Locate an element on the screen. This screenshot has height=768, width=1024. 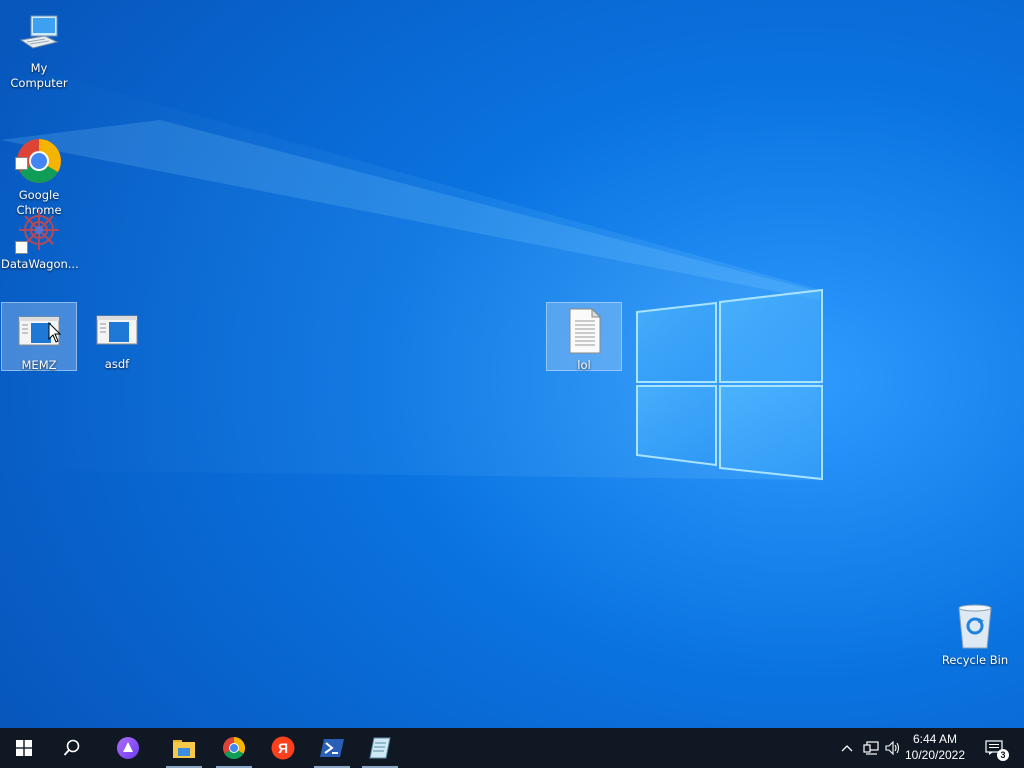
mouse-cursor-icon is located at coordinates (55, 332).